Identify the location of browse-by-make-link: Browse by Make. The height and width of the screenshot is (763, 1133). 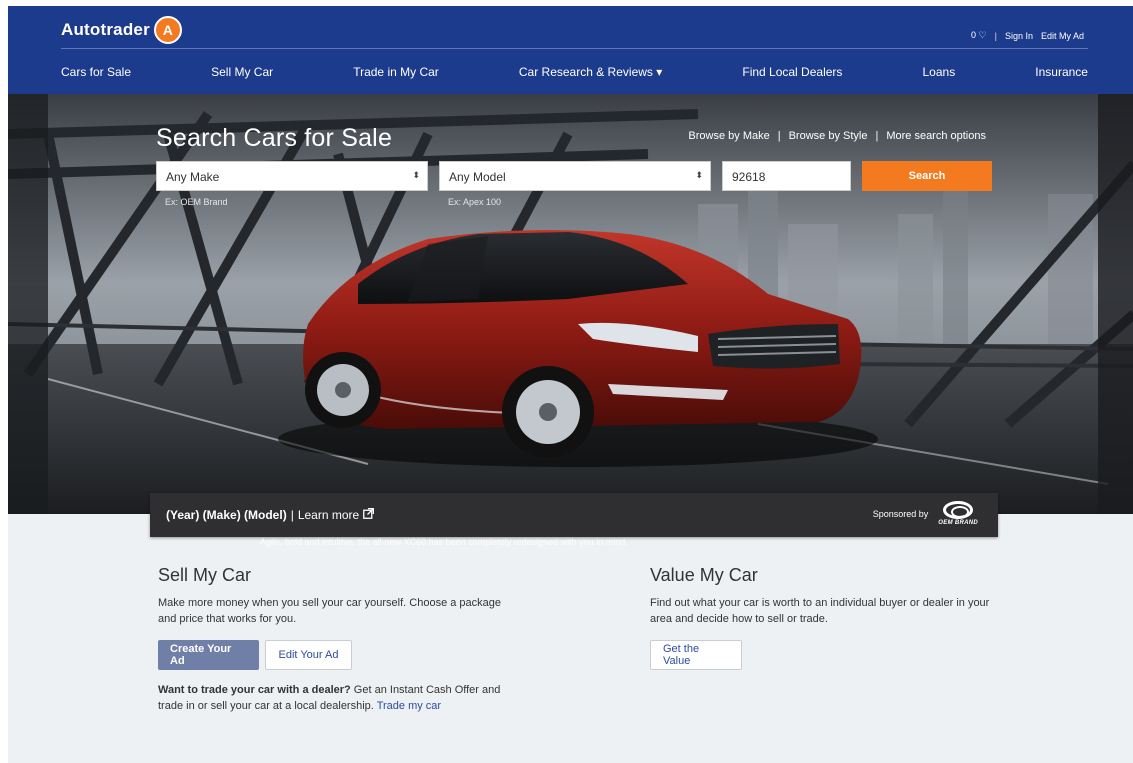
(728, 136).